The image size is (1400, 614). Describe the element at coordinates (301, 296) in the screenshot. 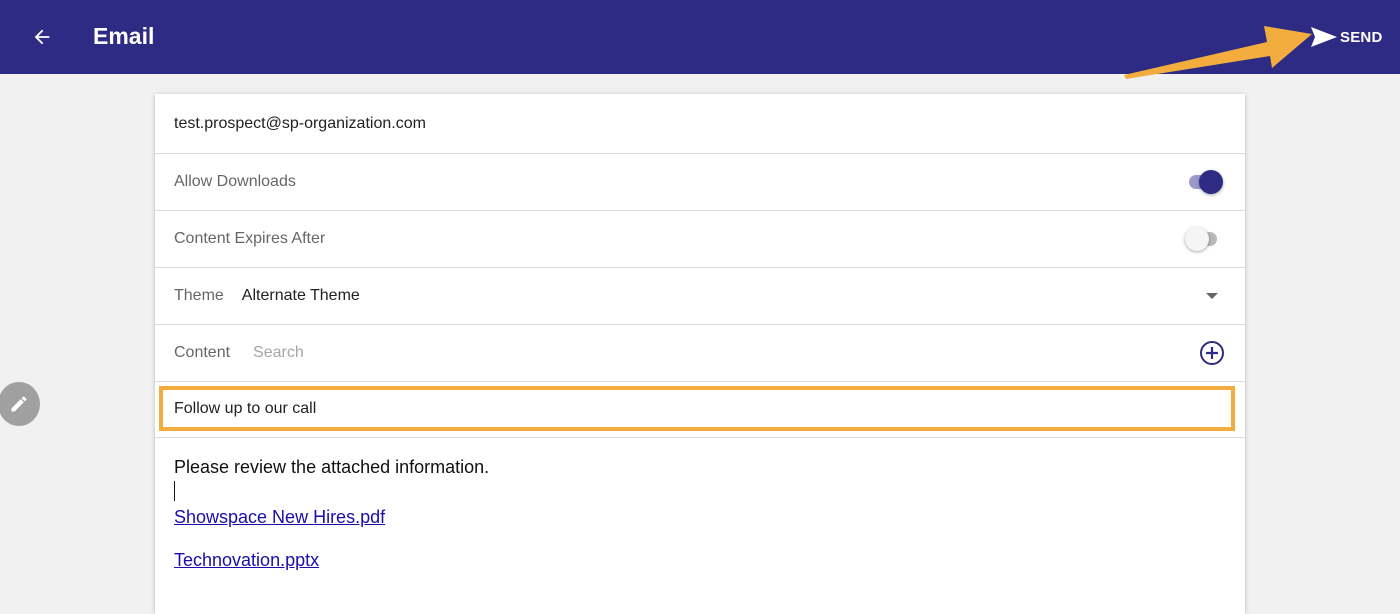

I see `theme-value: Alternate Theme` at that location.